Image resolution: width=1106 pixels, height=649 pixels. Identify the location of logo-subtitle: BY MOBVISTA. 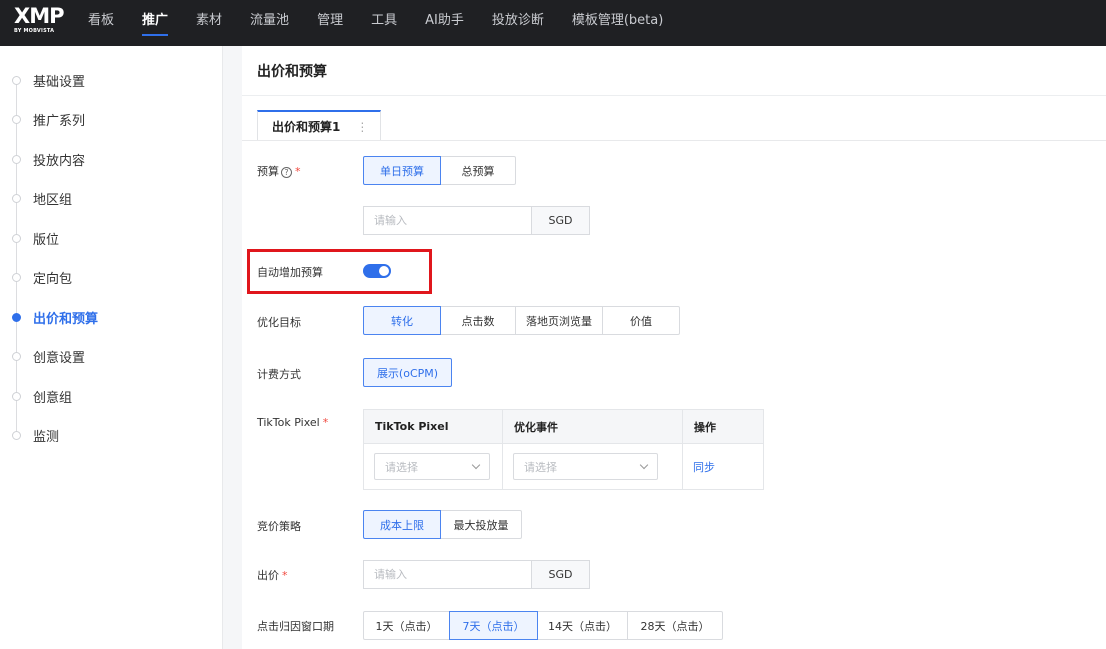
(34, 31).